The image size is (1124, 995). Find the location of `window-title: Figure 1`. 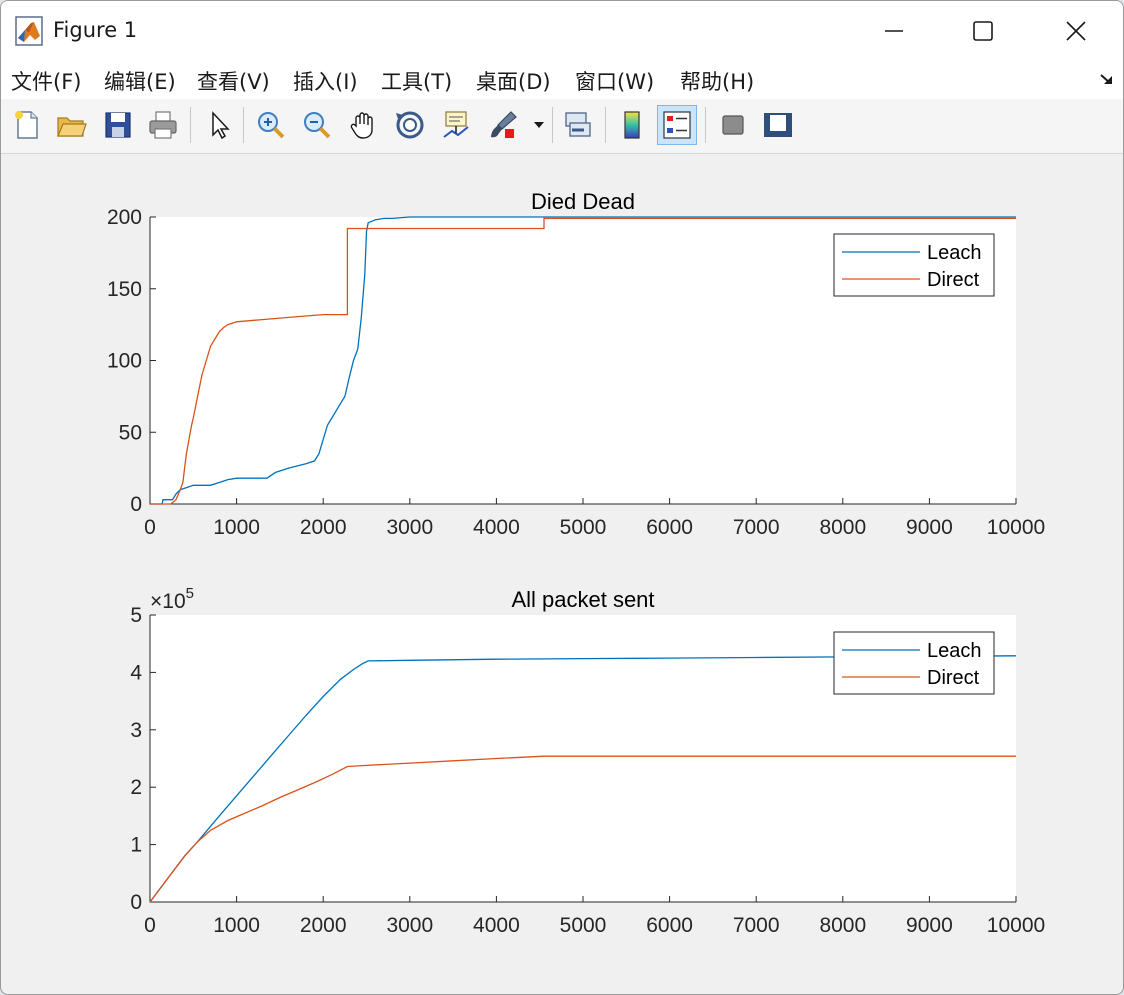

window-title: Figure 1 is located at coordinates (95, 30).